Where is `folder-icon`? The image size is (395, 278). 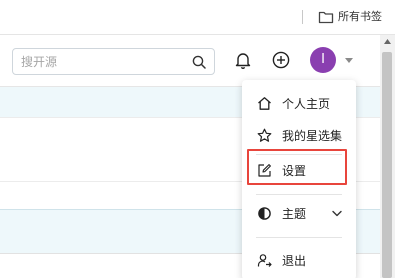 folder-icon is located at coordinates (326, 17).